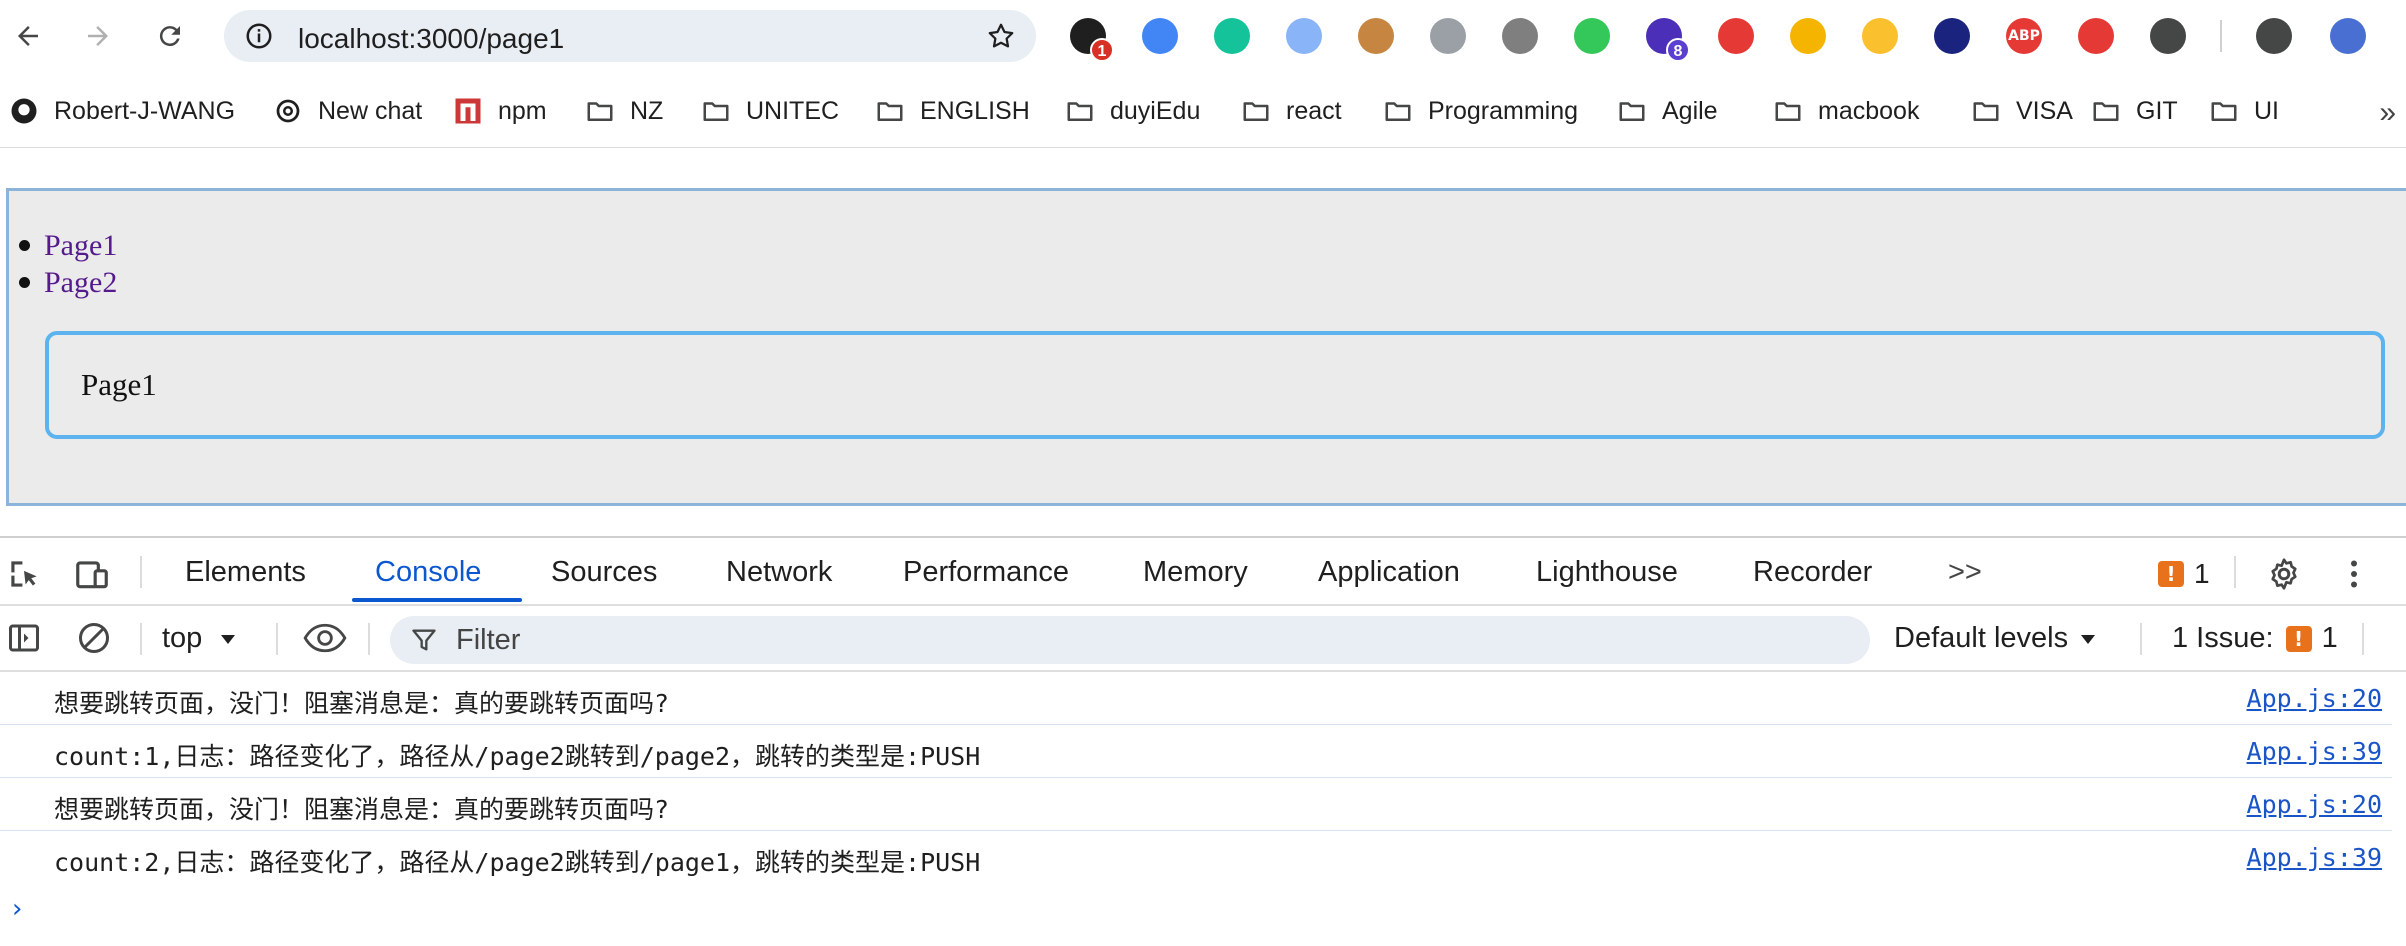  Describe the element at coordinates (1812, 572) in the screenshot. I see `tab-recorder: Recorder` at that location.